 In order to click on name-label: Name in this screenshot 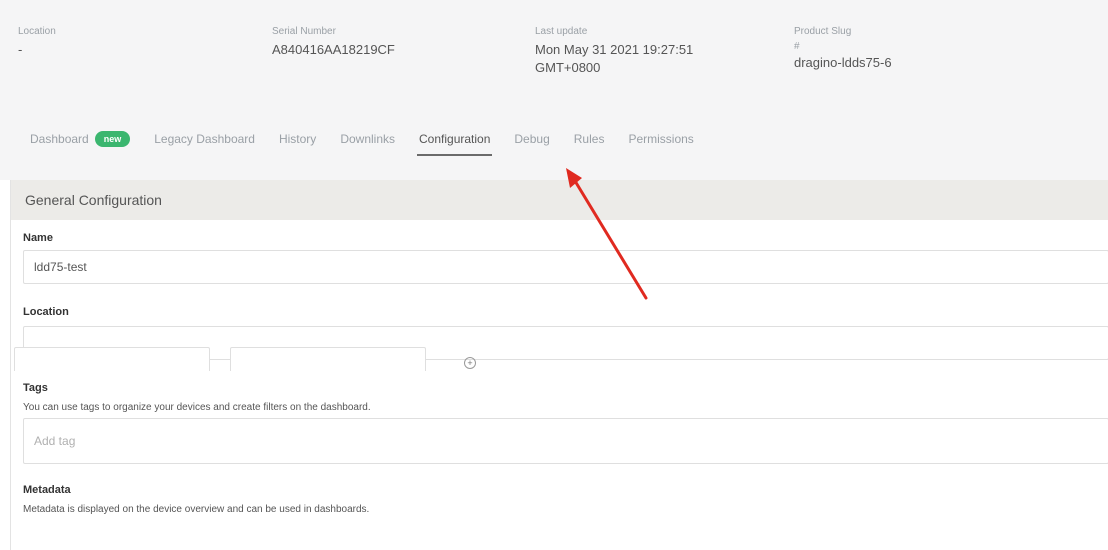, I will do `click(38, 238)`.